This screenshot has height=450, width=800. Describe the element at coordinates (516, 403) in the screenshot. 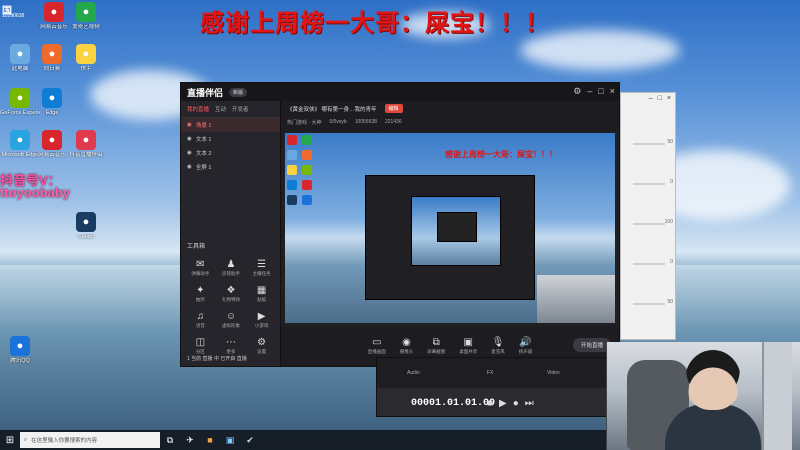

I see `record-icon: ●` at that location.